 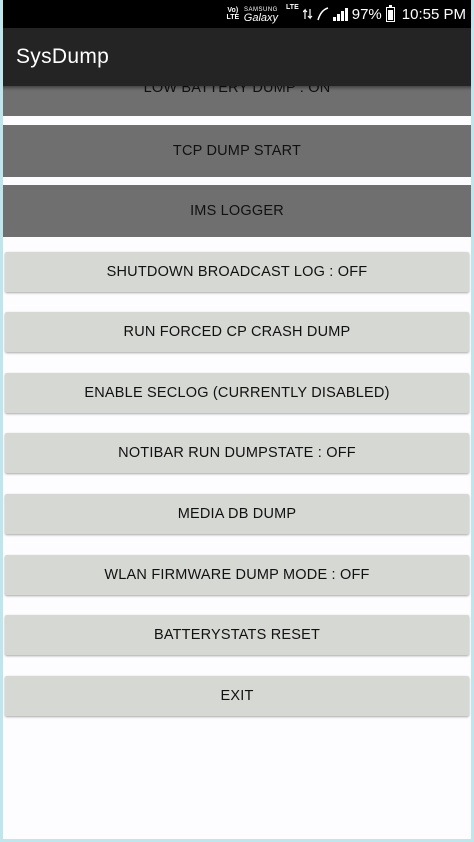 I want to click on status-bar: Vo) LTE SAMSUNG Galaxy LTE 97% 10:55 PM, so click(x=237, y=14).